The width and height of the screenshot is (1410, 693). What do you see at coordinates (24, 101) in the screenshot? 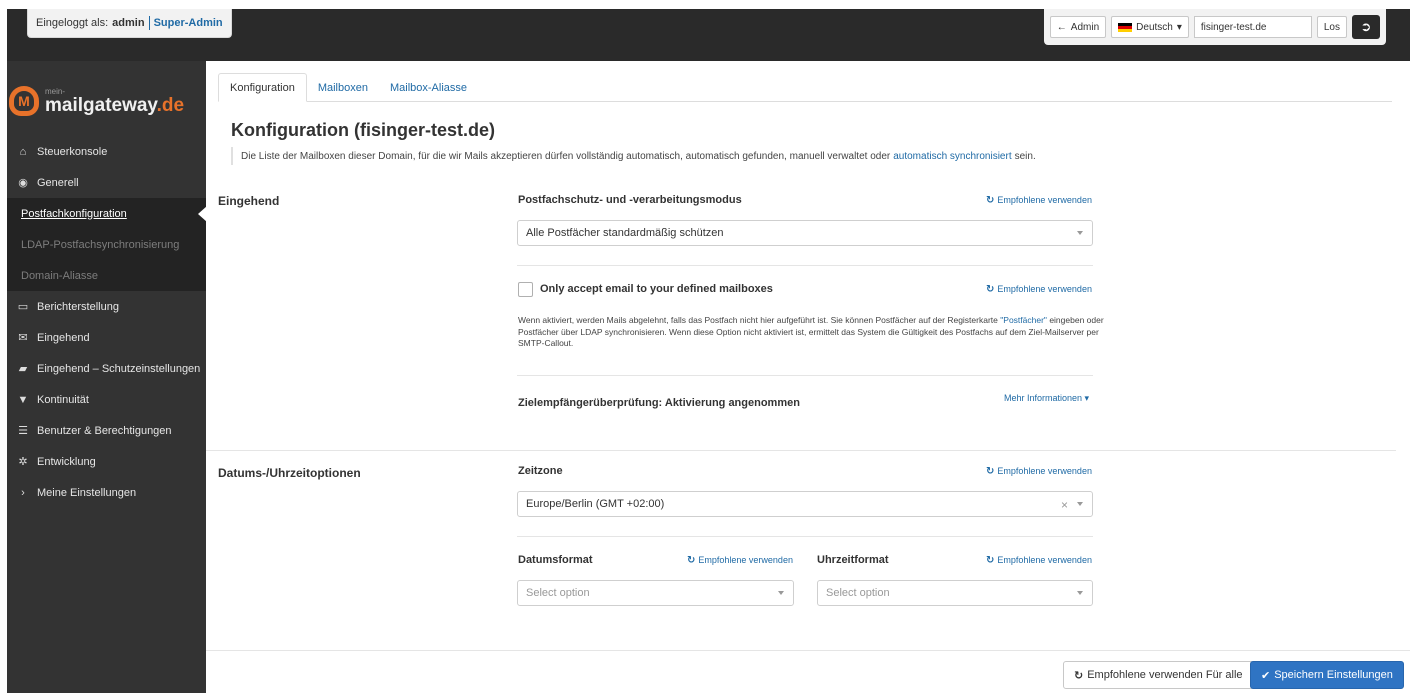
I see `logo-mark-icon: M` at bounding box center [24, 101].